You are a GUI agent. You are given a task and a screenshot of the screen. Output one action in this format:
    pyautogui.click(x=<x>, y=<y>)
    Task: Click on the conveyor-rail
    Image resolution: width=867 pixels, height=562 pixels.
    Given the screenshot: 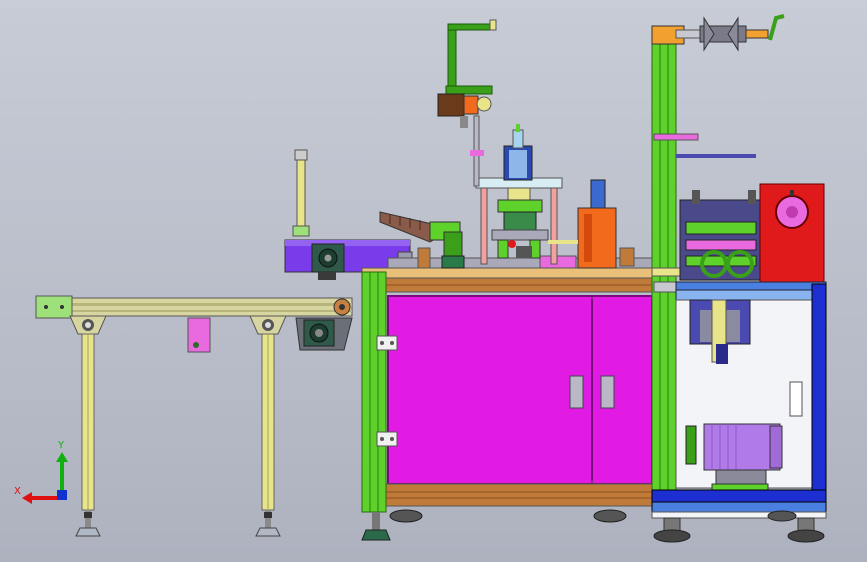 What is the action you would take?
    pyautogui.click(x=194, y=307)
    